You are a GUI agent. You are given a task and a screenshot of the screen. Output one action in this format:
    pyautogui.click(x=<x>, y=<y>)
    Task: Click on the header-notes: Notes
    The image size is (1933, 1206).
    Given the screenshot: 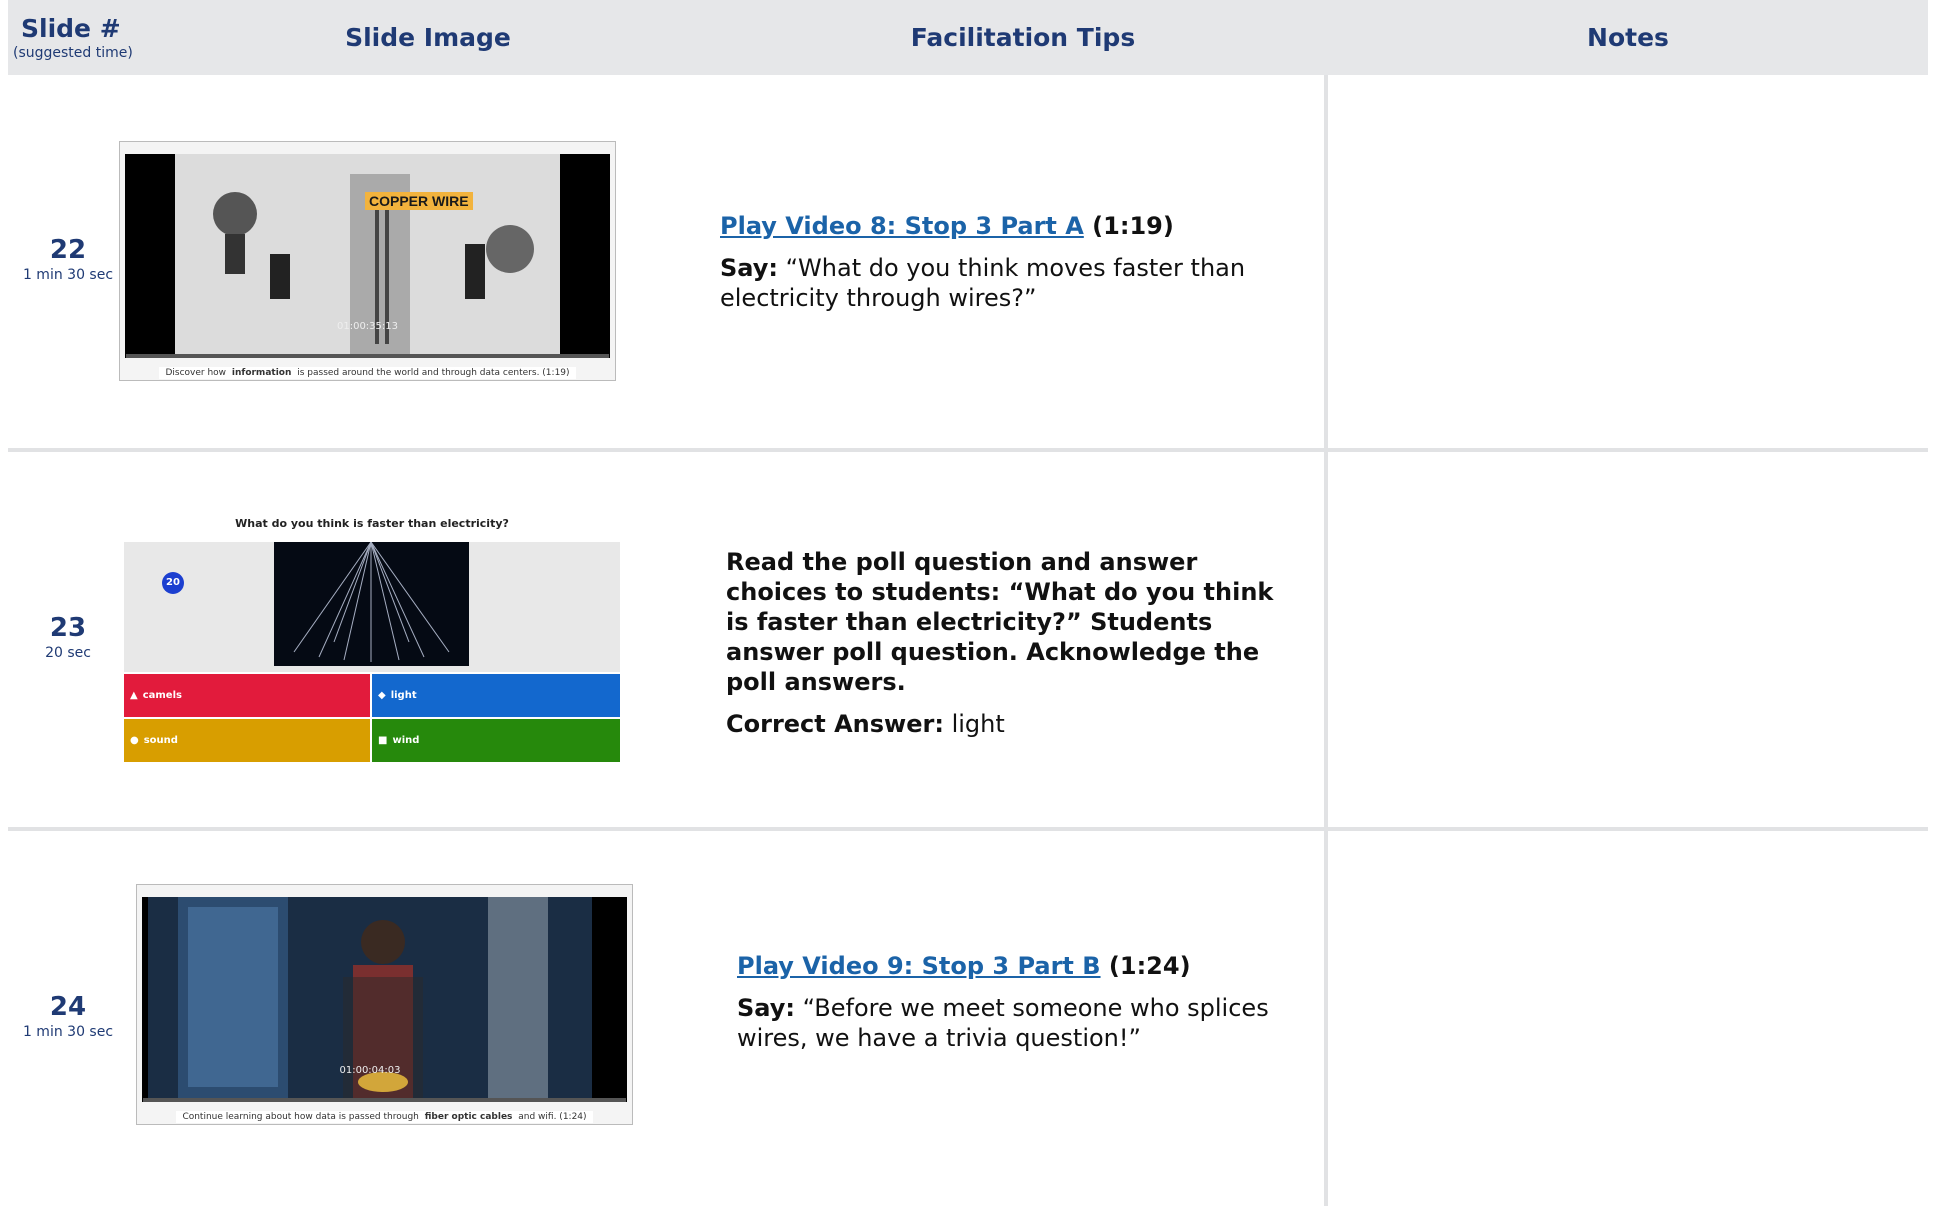 What is the action you would take?
    pyautogui.click(x=1628, y=37)
    